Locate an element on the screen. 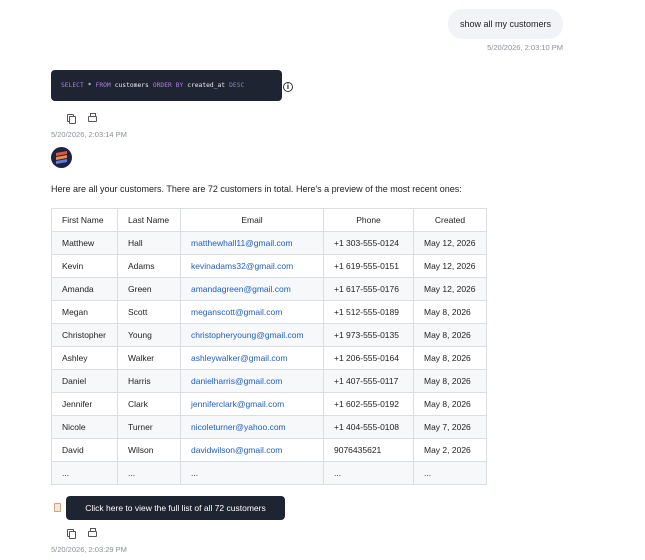 The width and height of the screenshot is (645, 560). email-cell: jenniferclark@gmail.com is located at coordinates (252, 404).